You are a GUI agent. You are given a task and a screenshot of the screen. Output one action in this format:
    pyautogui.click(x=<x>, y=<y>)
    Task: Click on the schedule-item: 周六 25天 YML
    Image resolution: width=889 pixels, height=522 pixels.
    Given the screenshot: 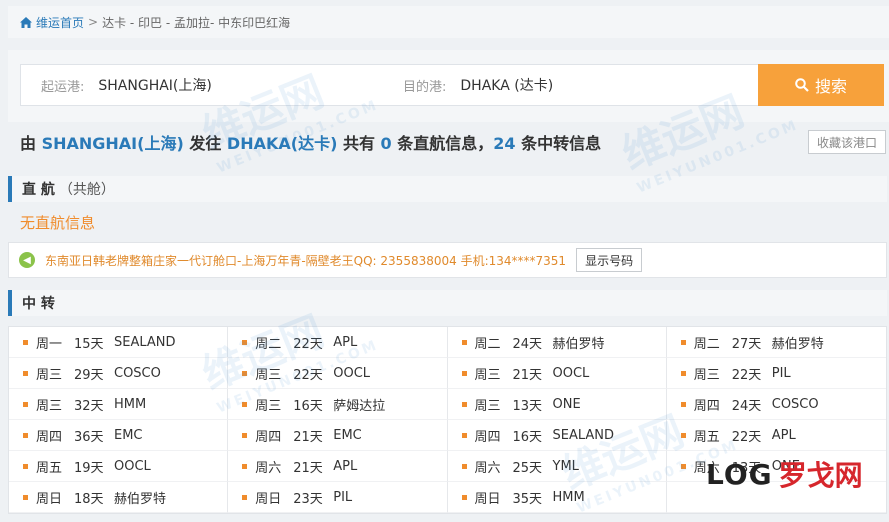 What is the action you would take?
    pyautogui.click(x=557, y=466)
    